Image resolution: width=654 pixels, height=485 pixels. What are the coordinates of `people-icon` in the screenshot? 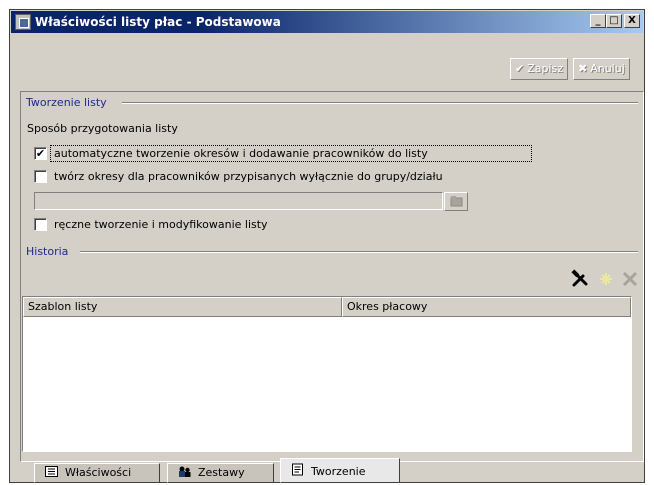 It's located at (185, 471).